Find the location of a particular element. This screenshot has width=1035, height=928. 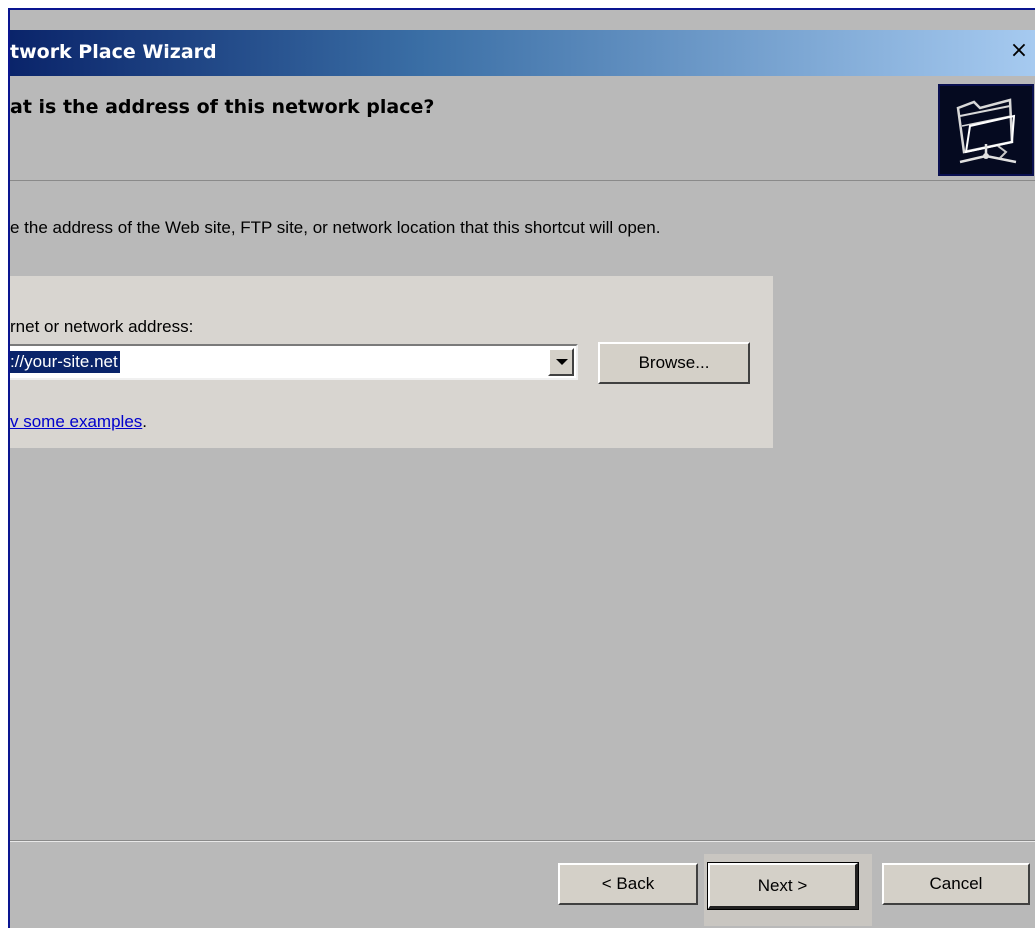

examples-link-container: v some examples. is located at coordinates (78, 422).